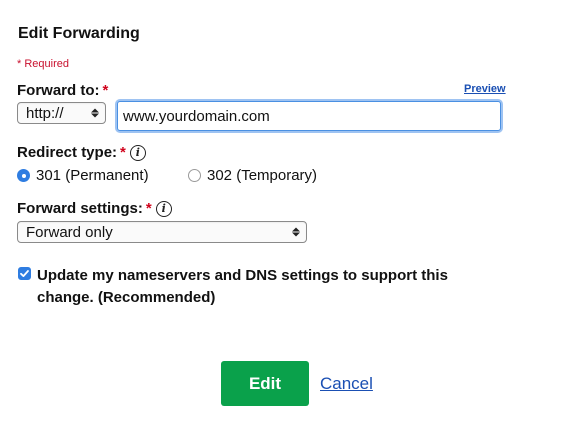 This screenshot has width=586, height=431. I want to click on forward-url-input, so click(309, 116).